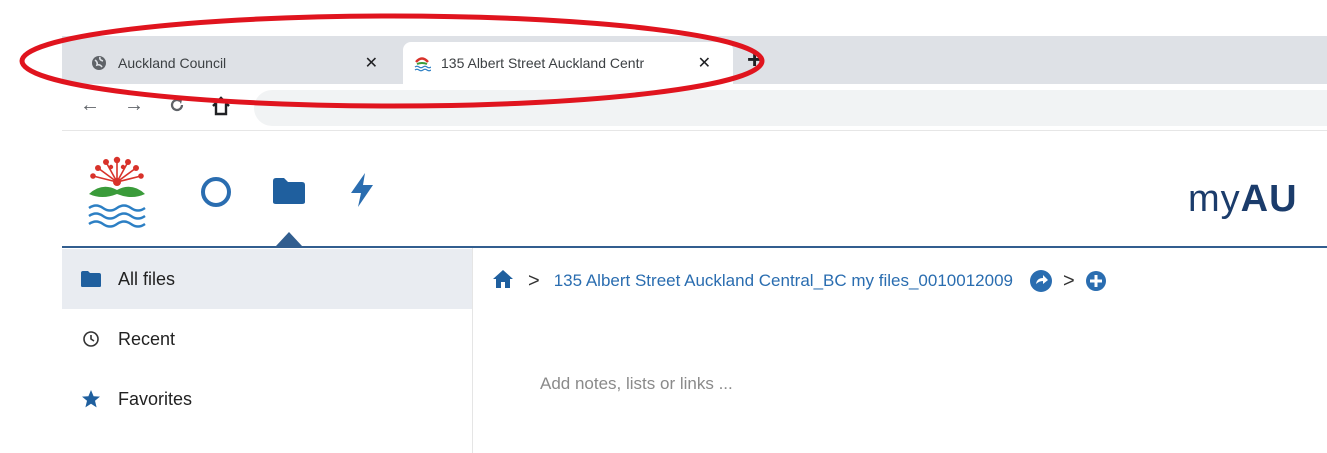  What do you see at coordinates (790, 108) in the screenshot?
I see `address-bar` at bounding box center [790, 108].